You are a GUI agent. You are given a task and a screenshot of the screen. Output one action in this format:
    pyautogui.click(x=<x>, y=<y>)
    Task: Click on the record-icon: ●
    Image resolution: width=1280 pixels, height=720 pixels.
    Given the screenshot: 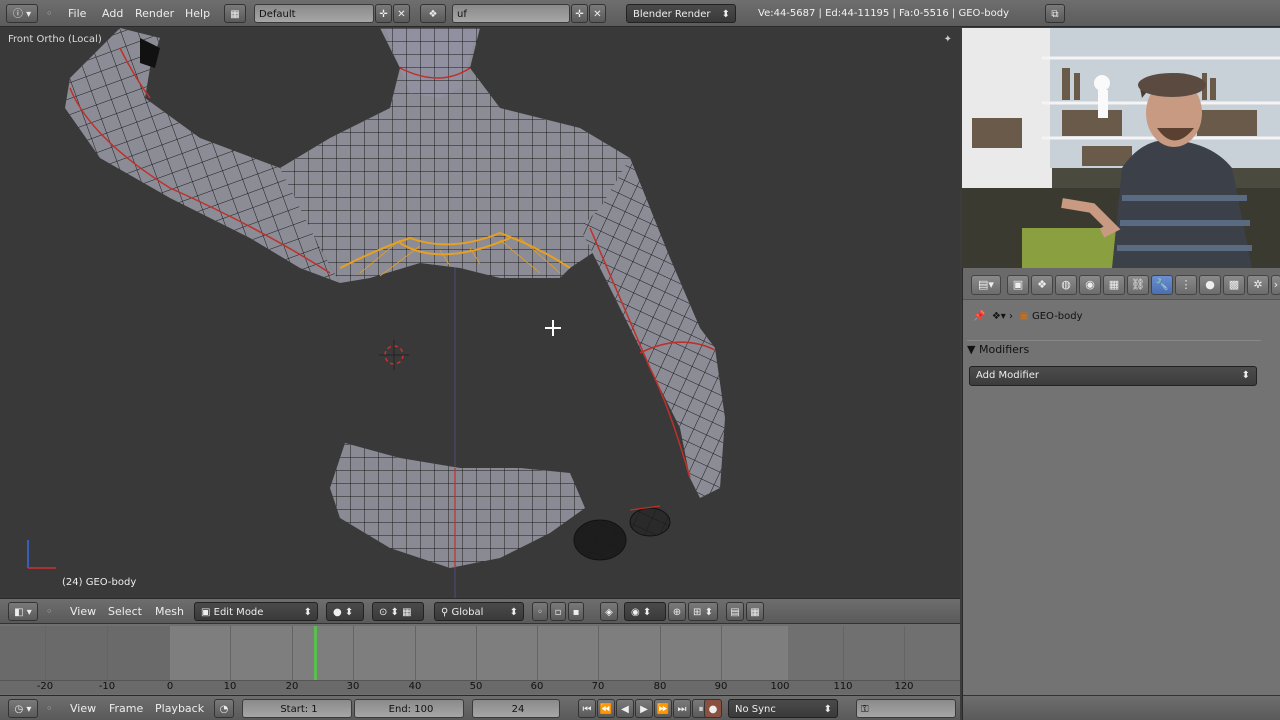 What is the action you would take?
    pyautogui.click(x=713, y=708)
    